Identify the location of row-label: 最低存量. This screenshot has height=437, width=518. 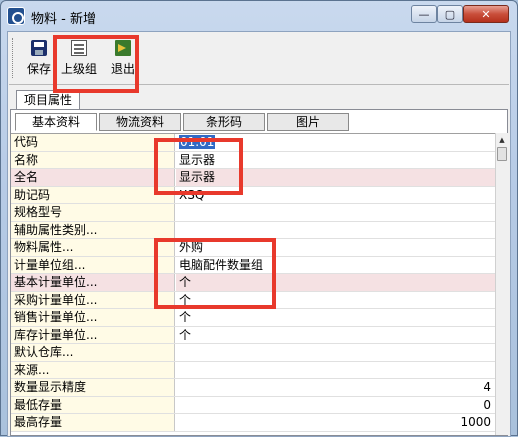
(93, 404).